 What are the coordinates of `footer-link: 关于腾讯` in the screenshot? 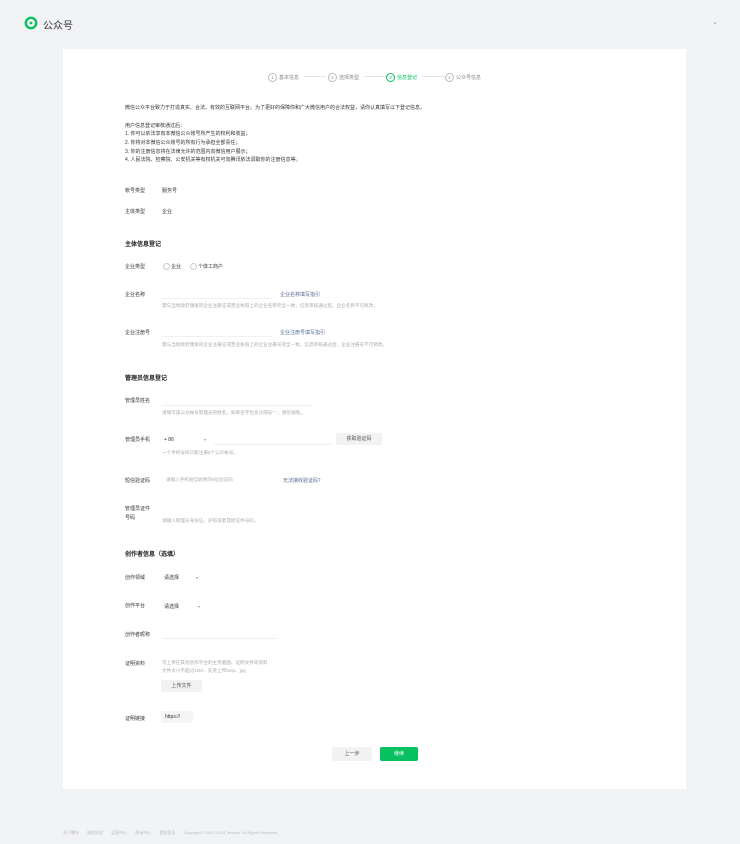 It's located at (71, 832).